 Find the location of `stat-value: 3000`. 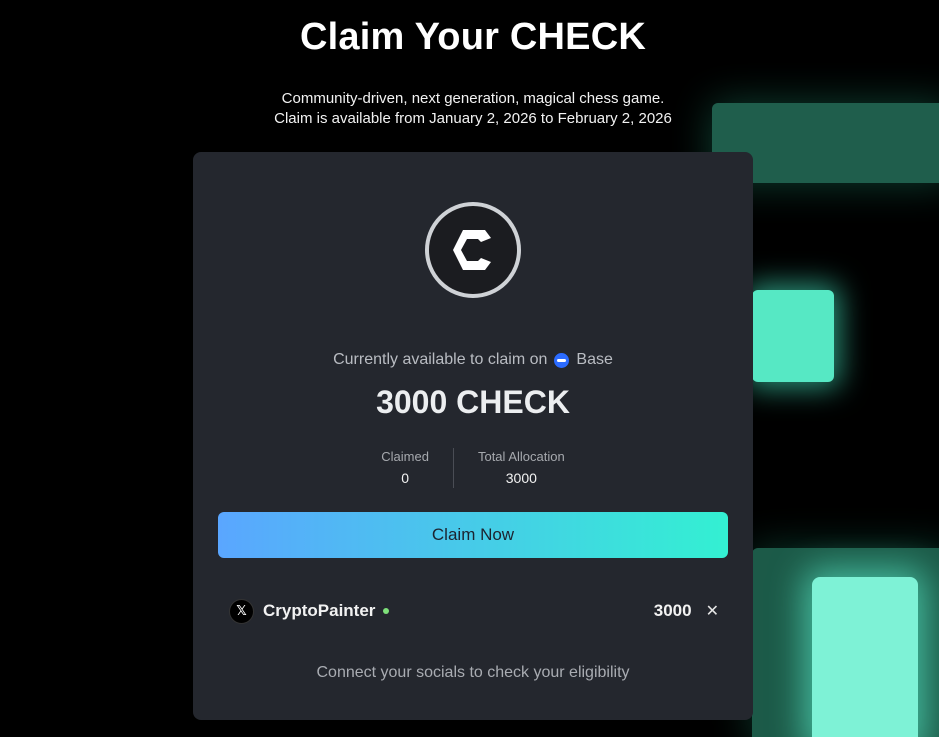

stat-value: 3000 is located at coordinates (521, 478).